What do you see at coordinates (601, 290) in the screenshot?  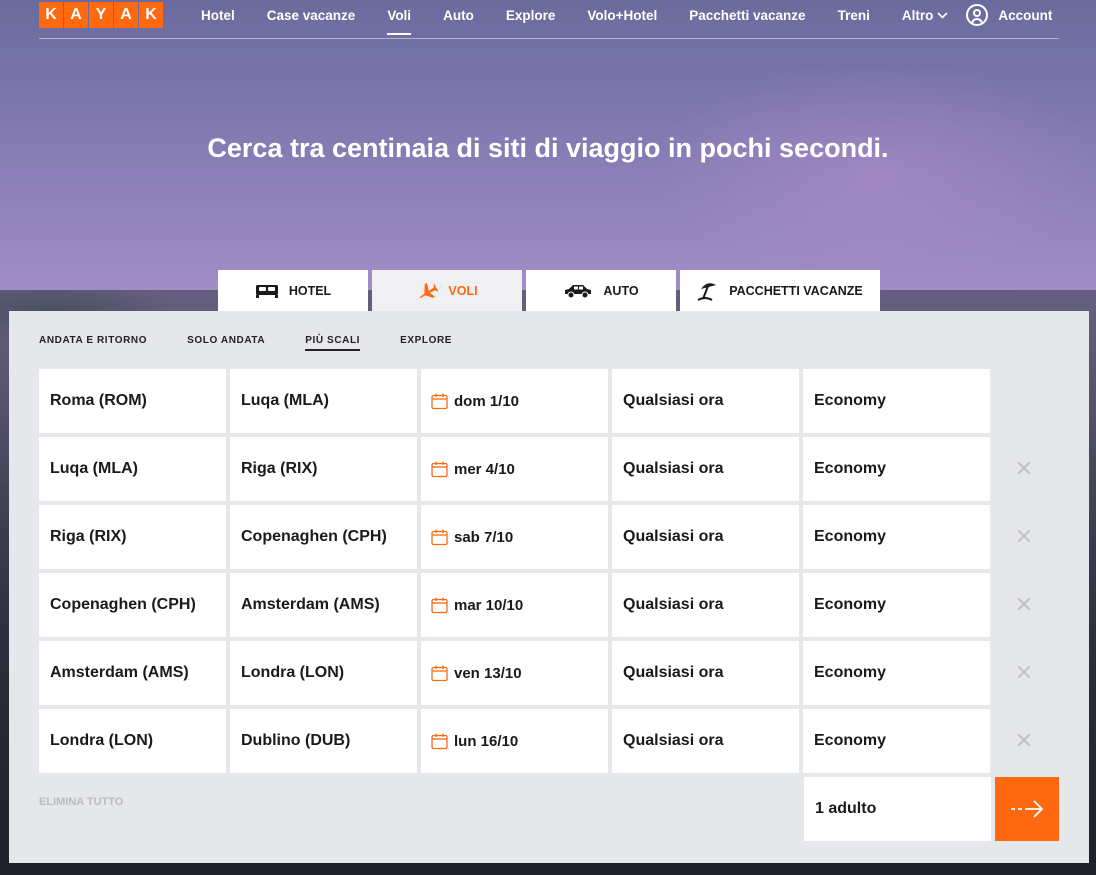 I see `tab-auto: AUTO` at bounding box center [601, 290].